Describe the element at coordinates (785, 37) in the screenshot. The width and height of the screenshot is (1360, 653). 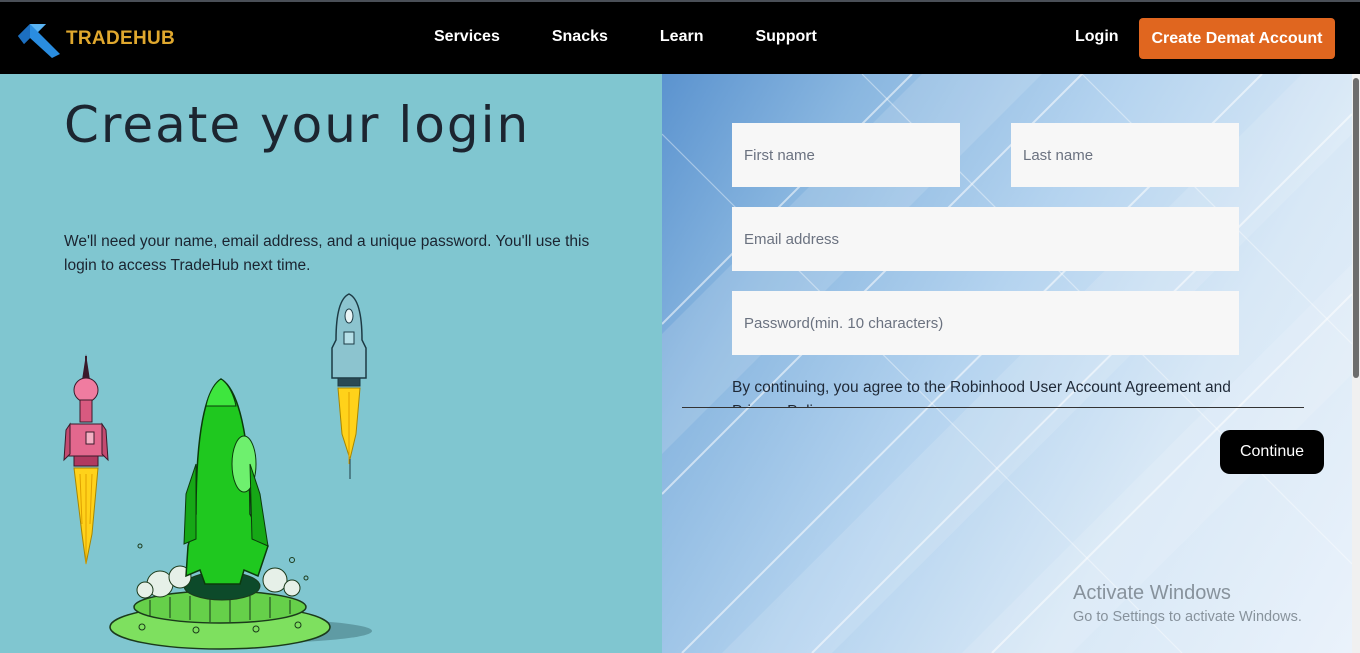
I see `nav-support: Support` at that location.